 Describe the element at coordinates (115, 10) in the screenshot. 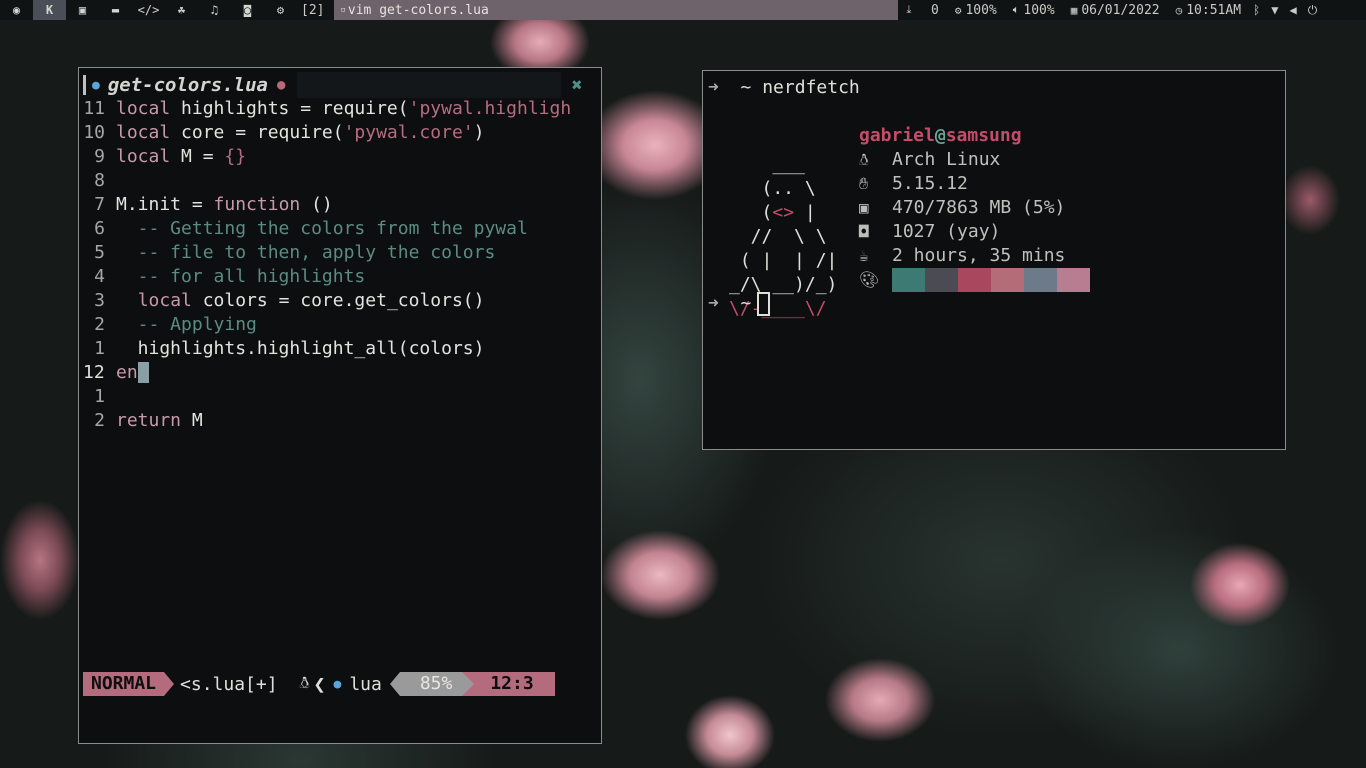

I see `workspace-files: ▬` at that location.